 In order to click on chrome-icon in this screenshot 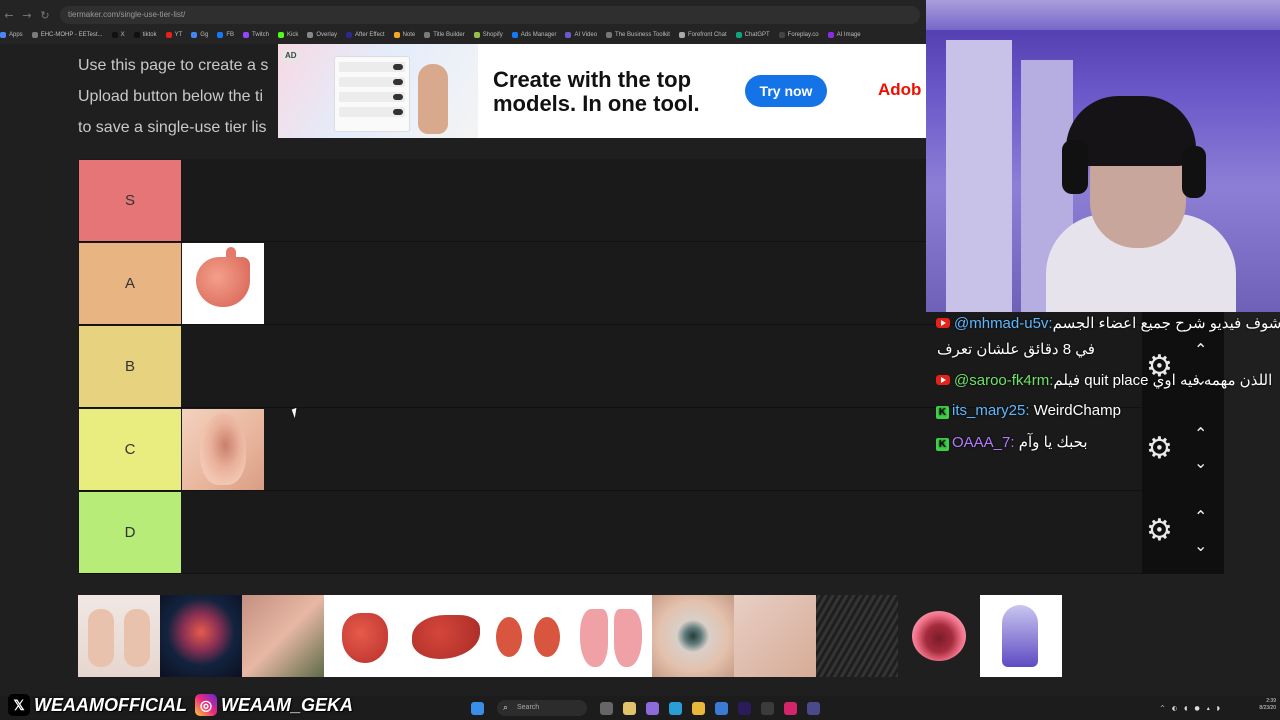, I will do `click(698, 708)`.